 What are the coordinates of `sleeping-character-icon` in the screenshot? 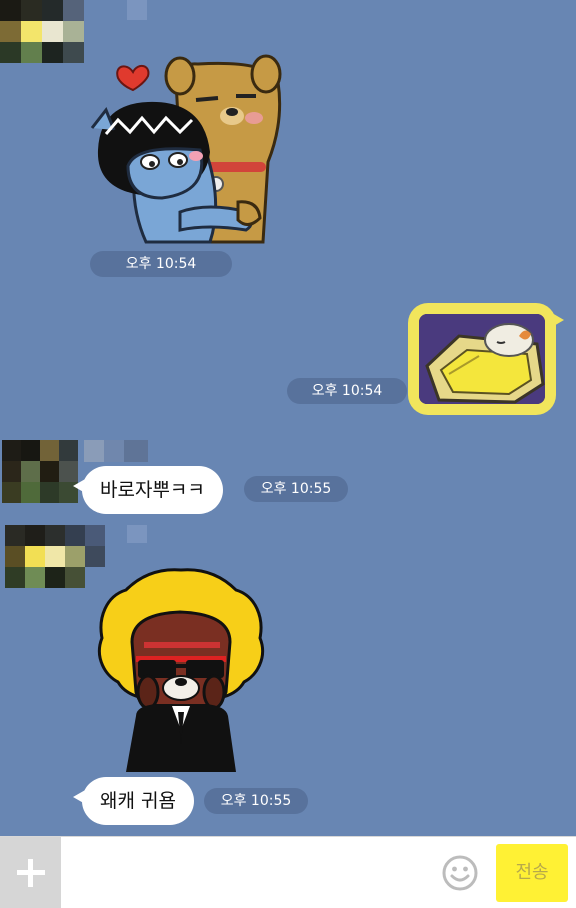 It's located at (482, 359).